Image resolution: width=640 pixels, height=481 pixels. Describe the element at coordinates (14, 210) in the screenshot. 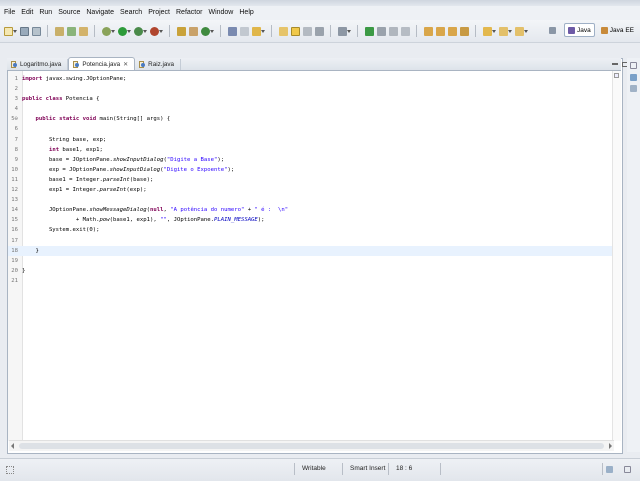

I see `line-number: 14` at that location.